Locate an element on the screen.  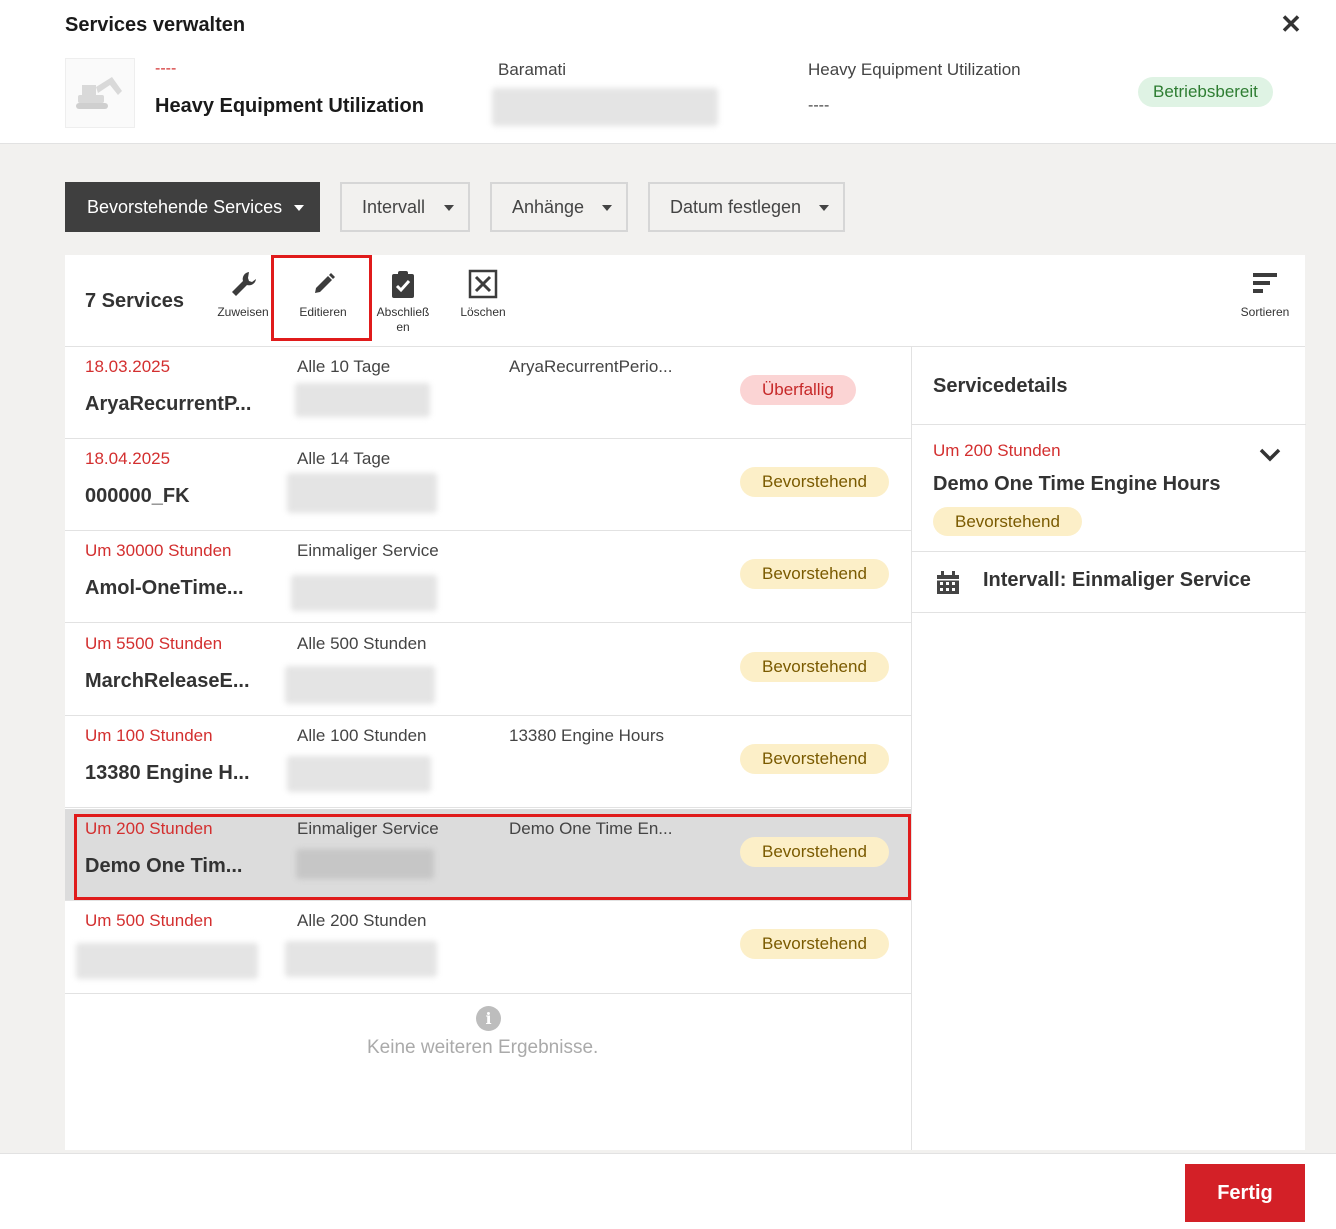
service-due: Um 5500 Stunden is located at coordinates (154, 643).